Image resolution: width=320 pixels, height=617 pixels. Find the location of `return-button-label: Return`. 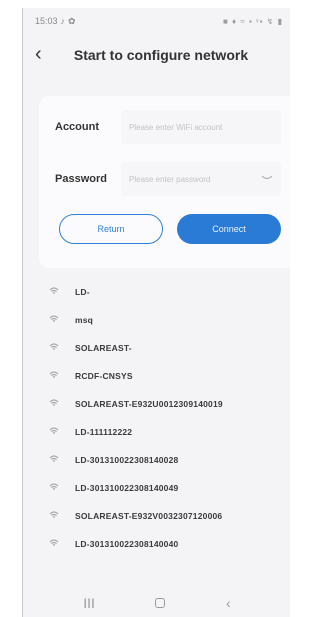

return-button-label: Return is located at coordinates (111, 229).